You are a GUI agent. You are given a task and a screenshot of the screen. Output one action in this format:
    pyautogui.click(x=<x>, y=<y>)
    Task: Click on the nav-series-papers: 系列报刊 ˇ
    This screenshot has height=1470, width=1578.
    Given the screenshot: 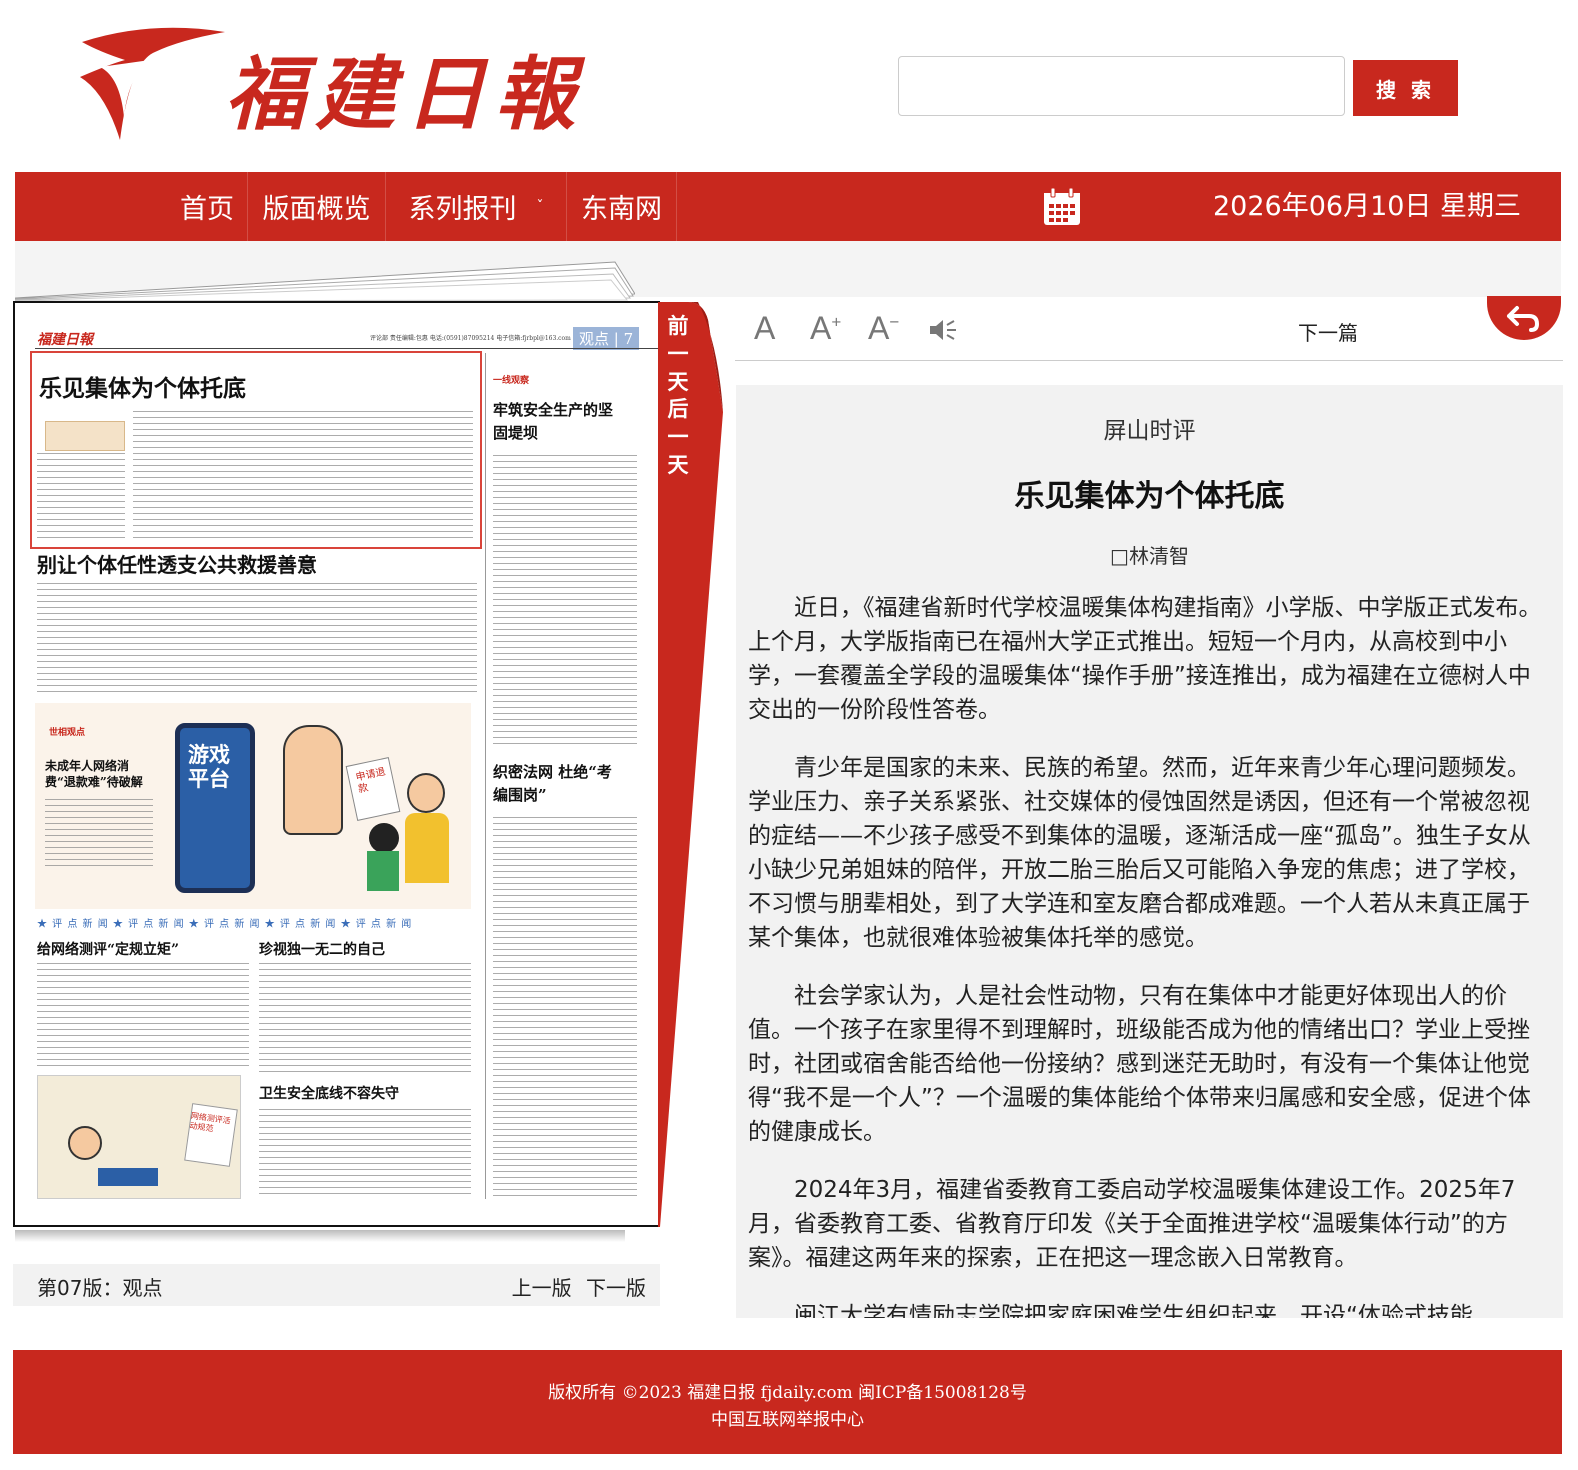 What is the action you would take?
    pyautogui.click(x=476, y=206)
    